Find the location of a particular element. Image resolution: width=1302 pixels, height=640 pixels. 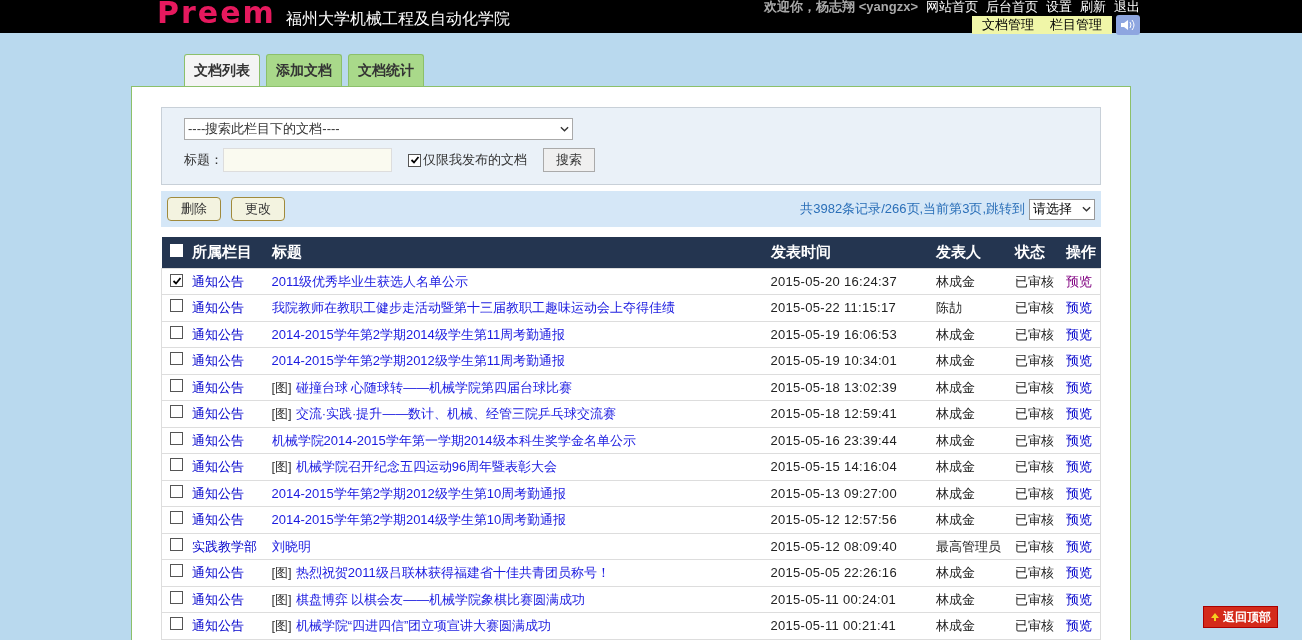

sub-nav-link: 栏目管理 is located at coordinates (1076, 25).